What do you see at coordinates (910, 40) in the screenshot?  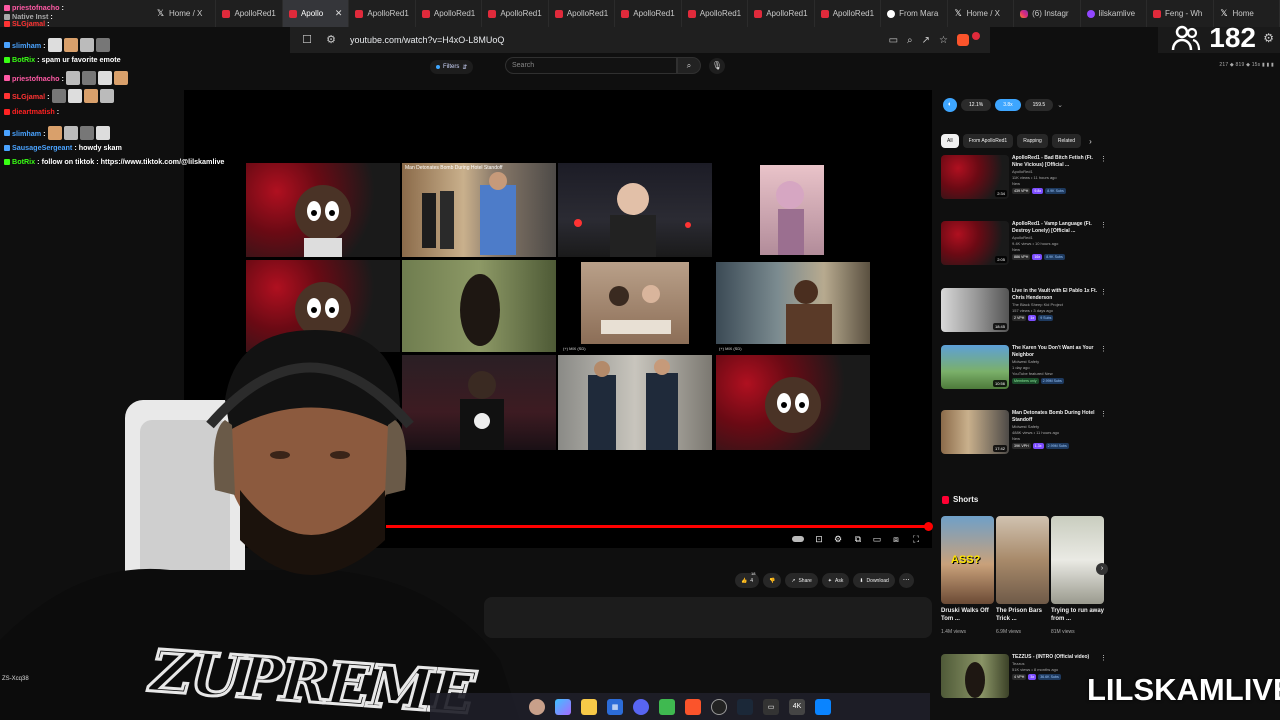 I see `zoom-icon: ⌕` at bounding box center [910, 40].